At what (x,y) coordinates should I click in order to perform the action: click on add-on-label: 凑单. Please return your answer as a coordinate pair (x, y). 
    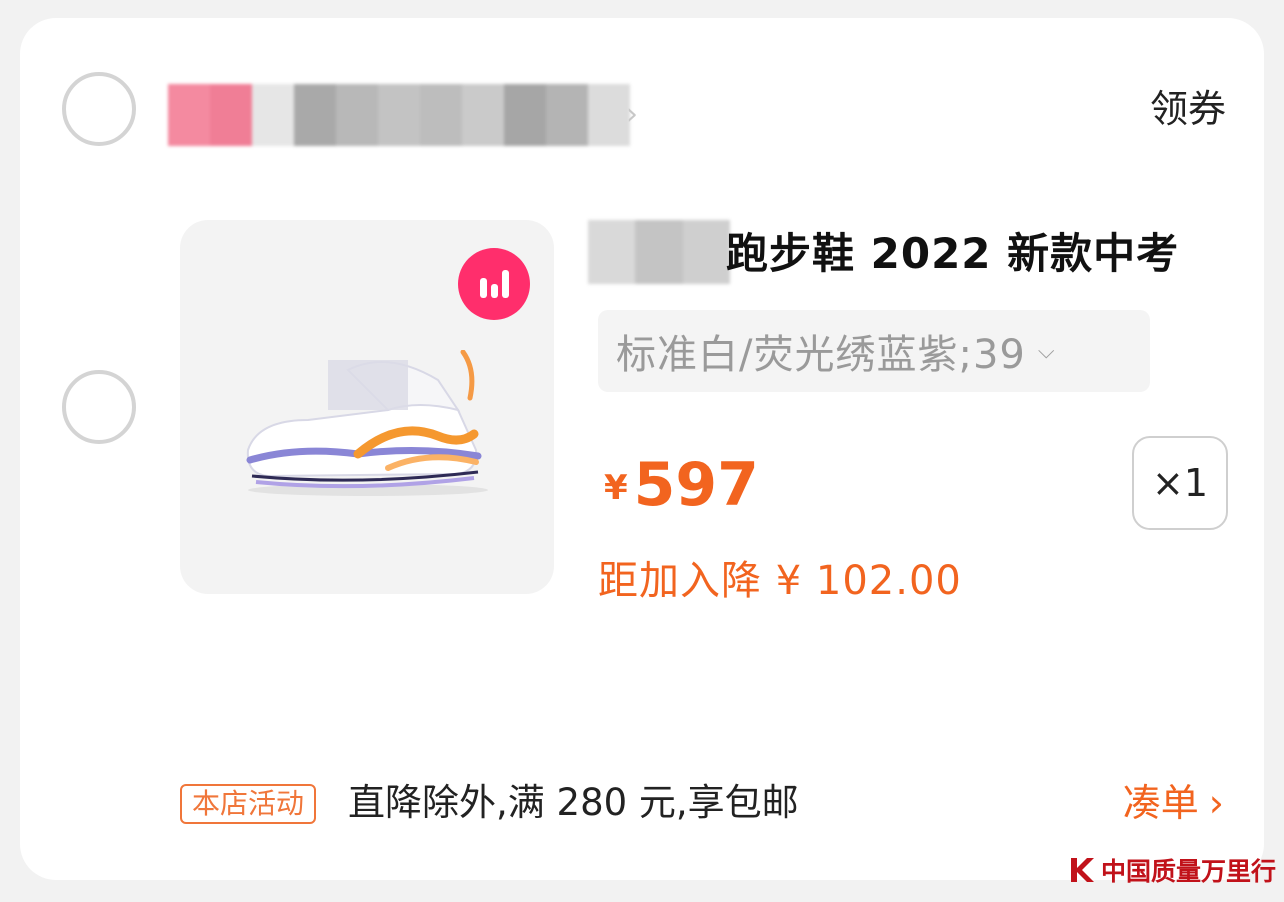
    Looking at the image, I should click on (1160, 803).